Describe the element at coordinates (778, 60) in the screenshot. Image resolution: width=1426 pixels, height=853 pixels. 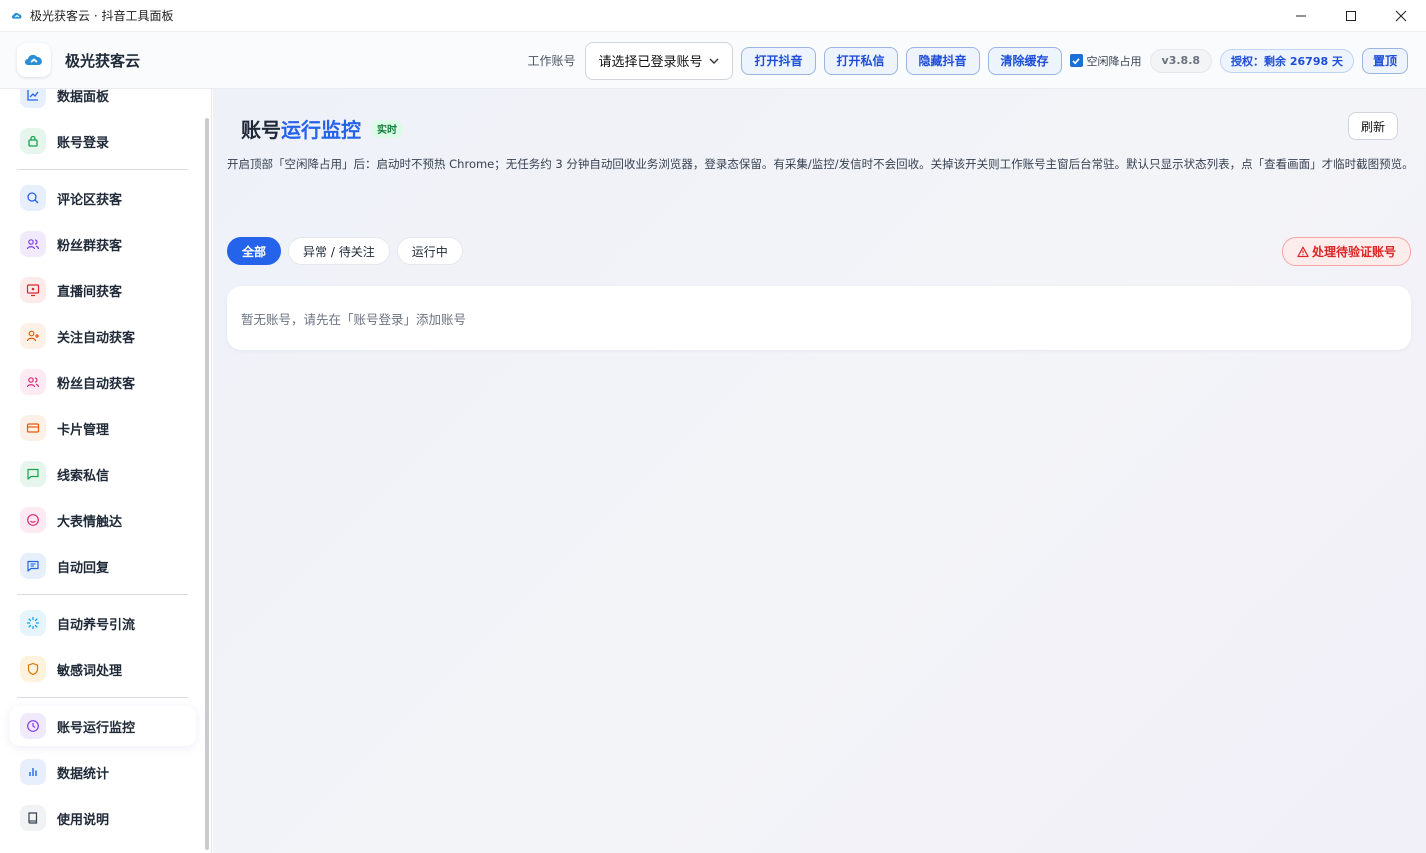
I see `open-douyin-button: 打开抖音` at that location.